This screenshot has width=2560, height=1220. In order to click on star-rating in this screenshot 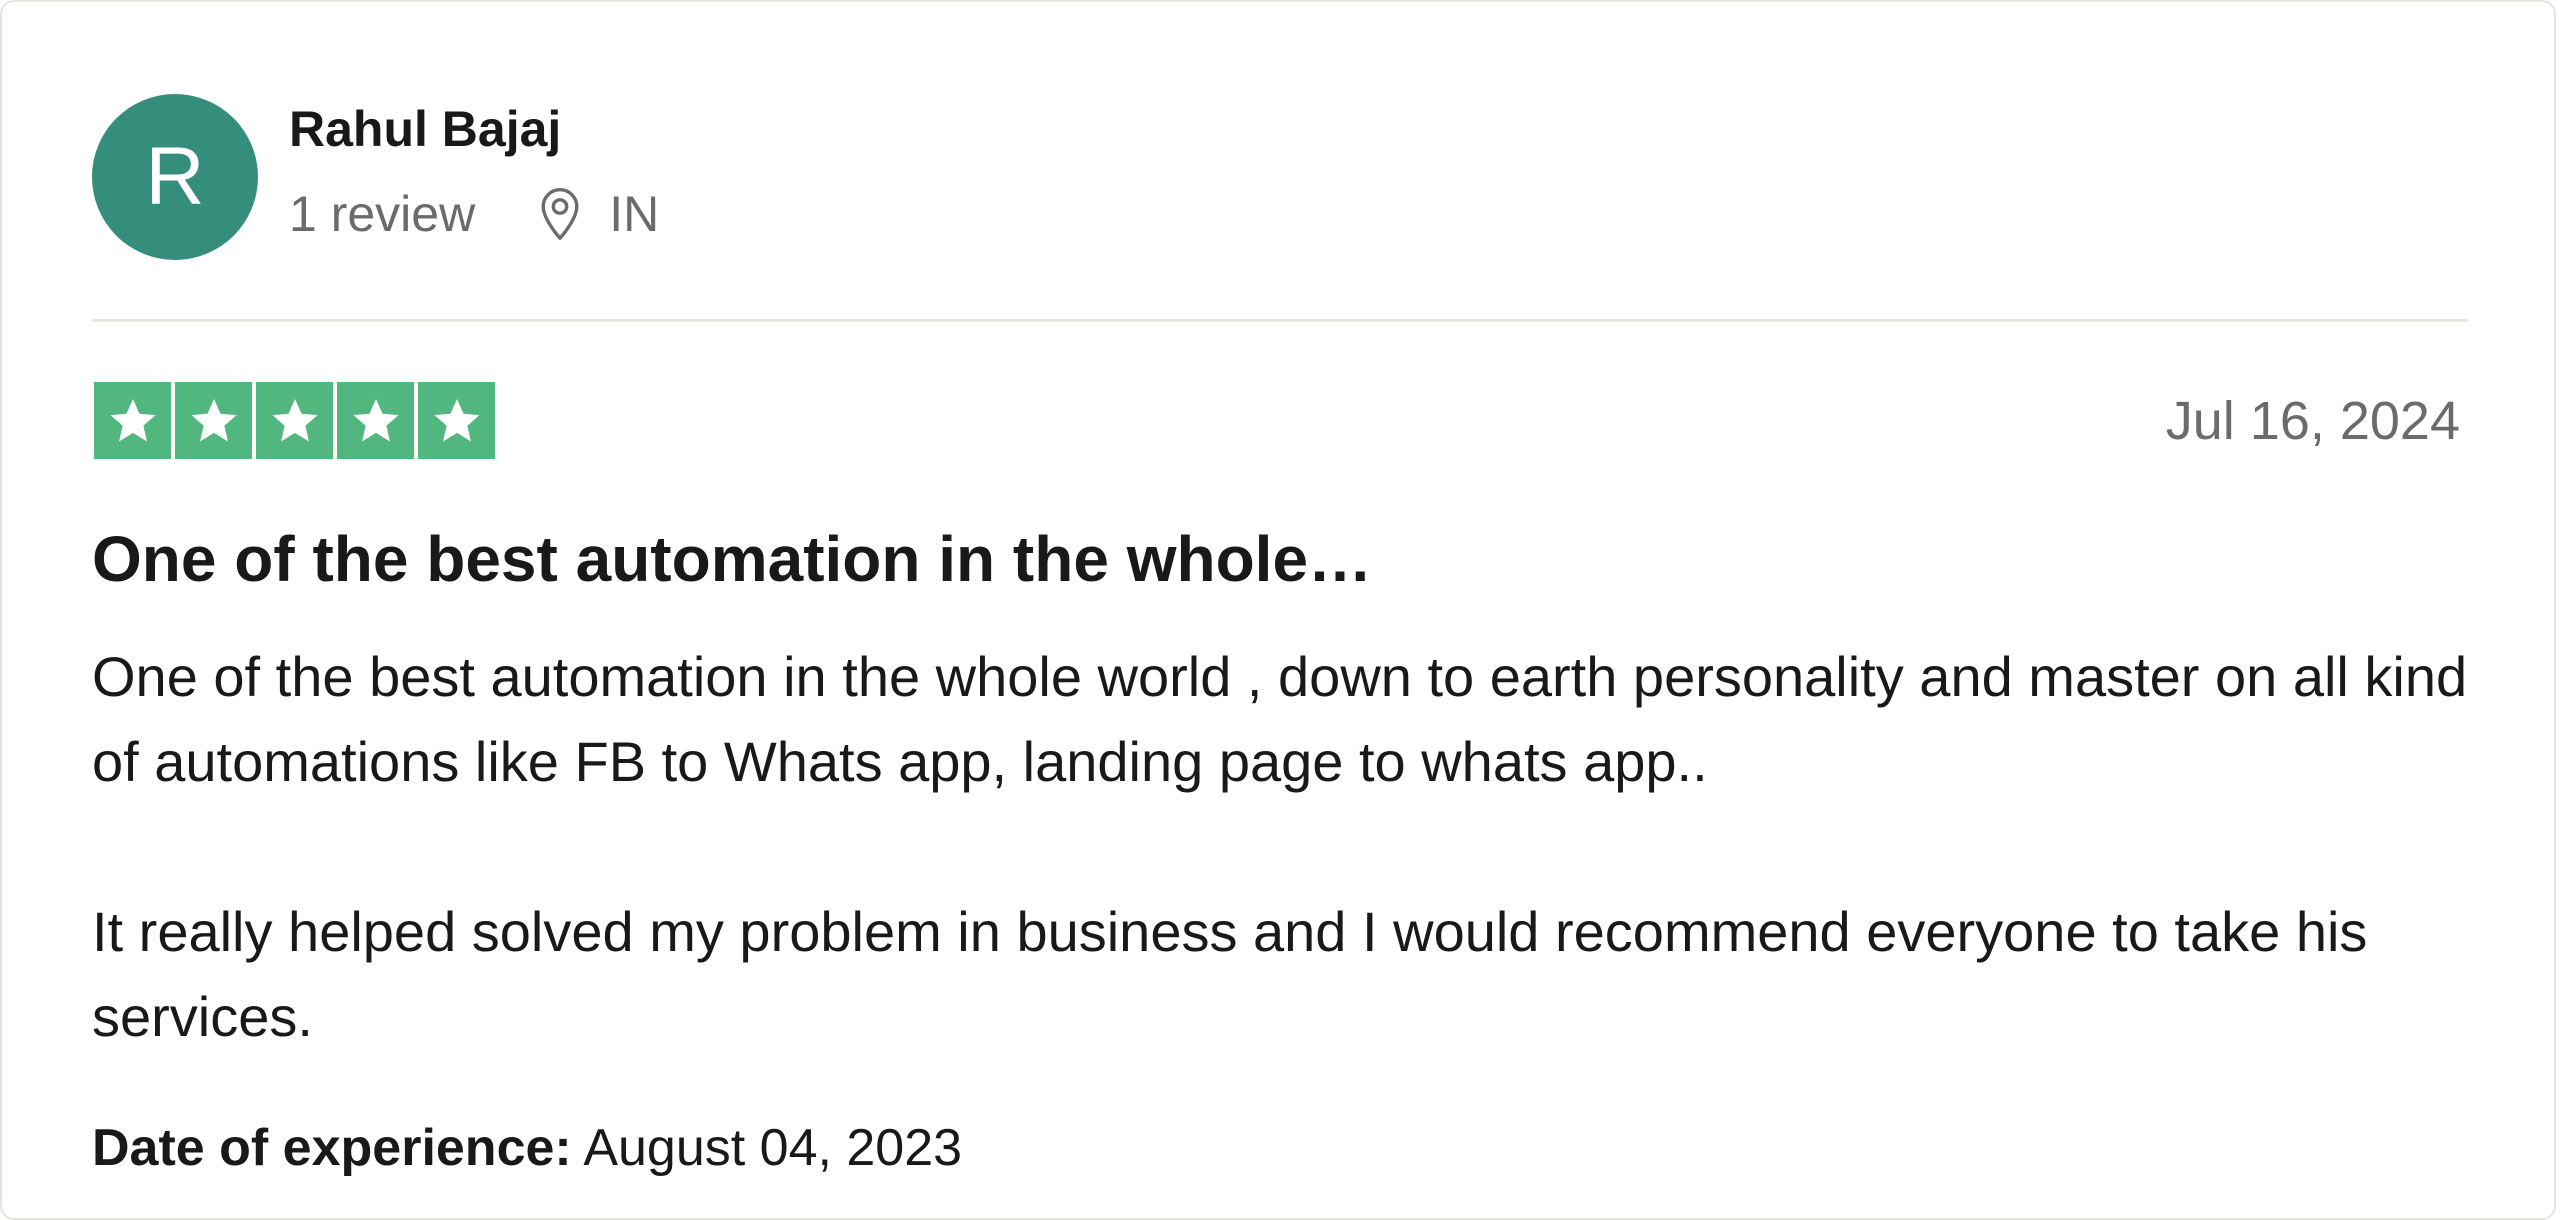, I will do `click(294, 420)`.